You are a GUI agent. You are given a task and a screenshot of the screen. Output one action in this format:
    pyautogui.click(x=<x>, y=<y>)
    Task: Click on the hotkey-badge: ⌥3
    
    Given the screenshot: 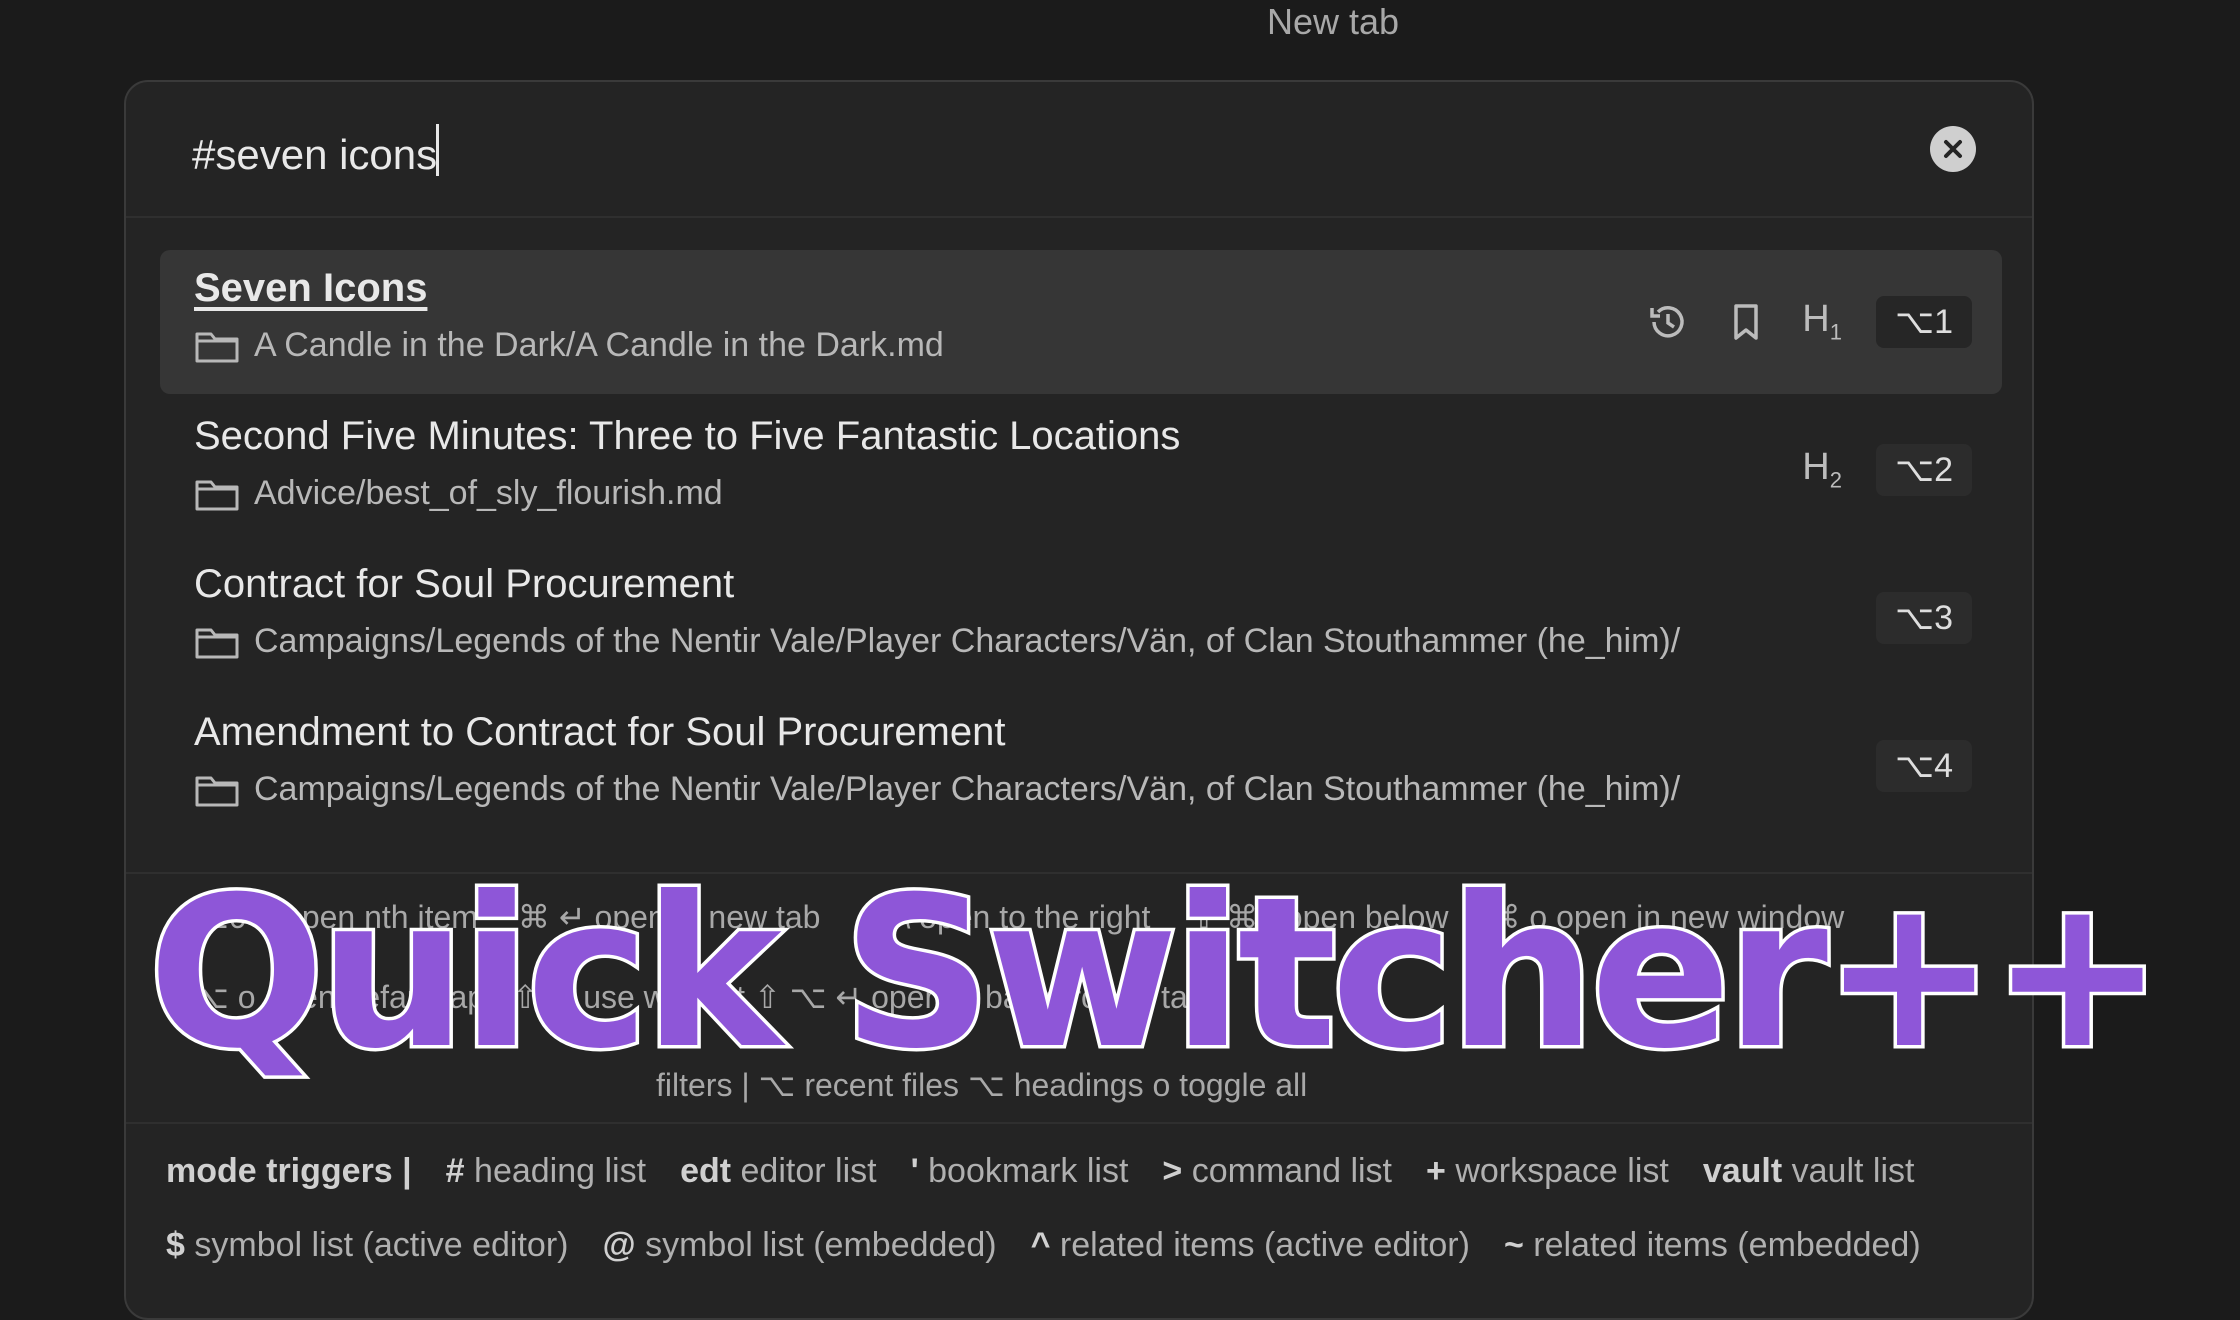 What is the action you would take?
    pyautogui.click(x=1924, y=618)
    